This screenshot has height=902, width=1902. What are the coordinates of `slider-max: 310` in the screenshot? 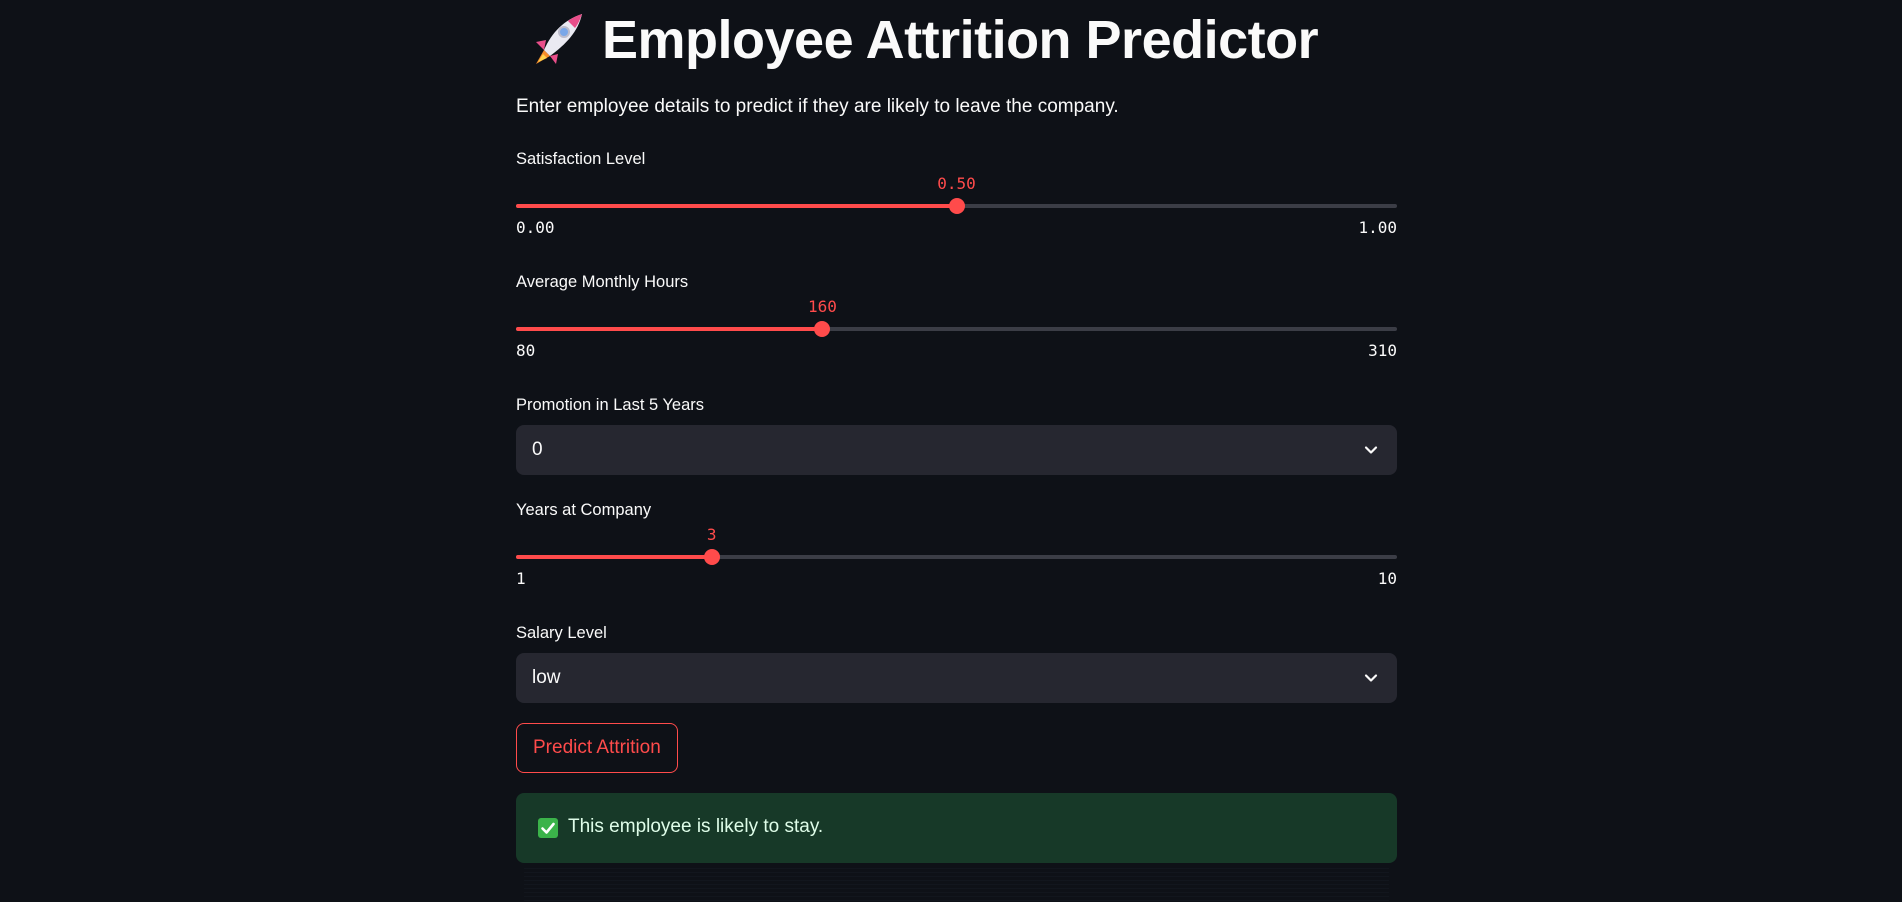 It's located at (1382, 350).